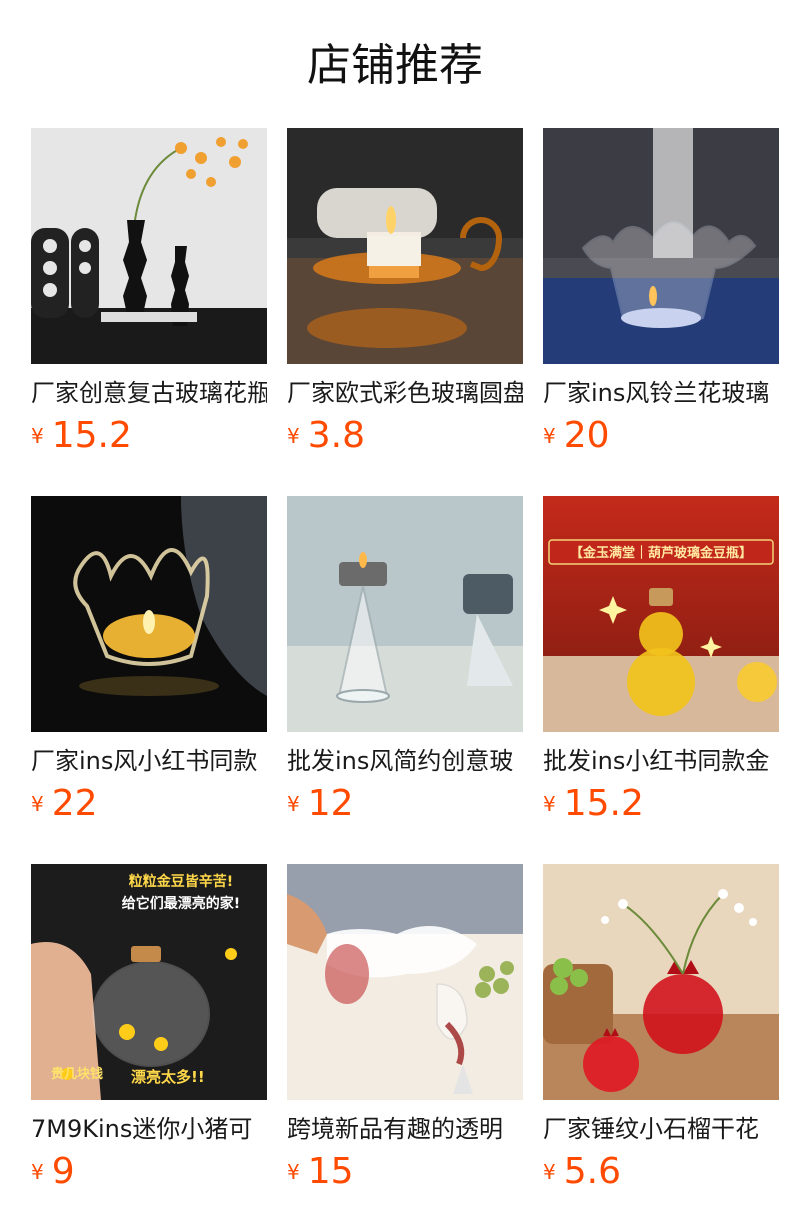 The image size is (790, 1232). I want to click on price-value: 5.6, so click(592, 1171).